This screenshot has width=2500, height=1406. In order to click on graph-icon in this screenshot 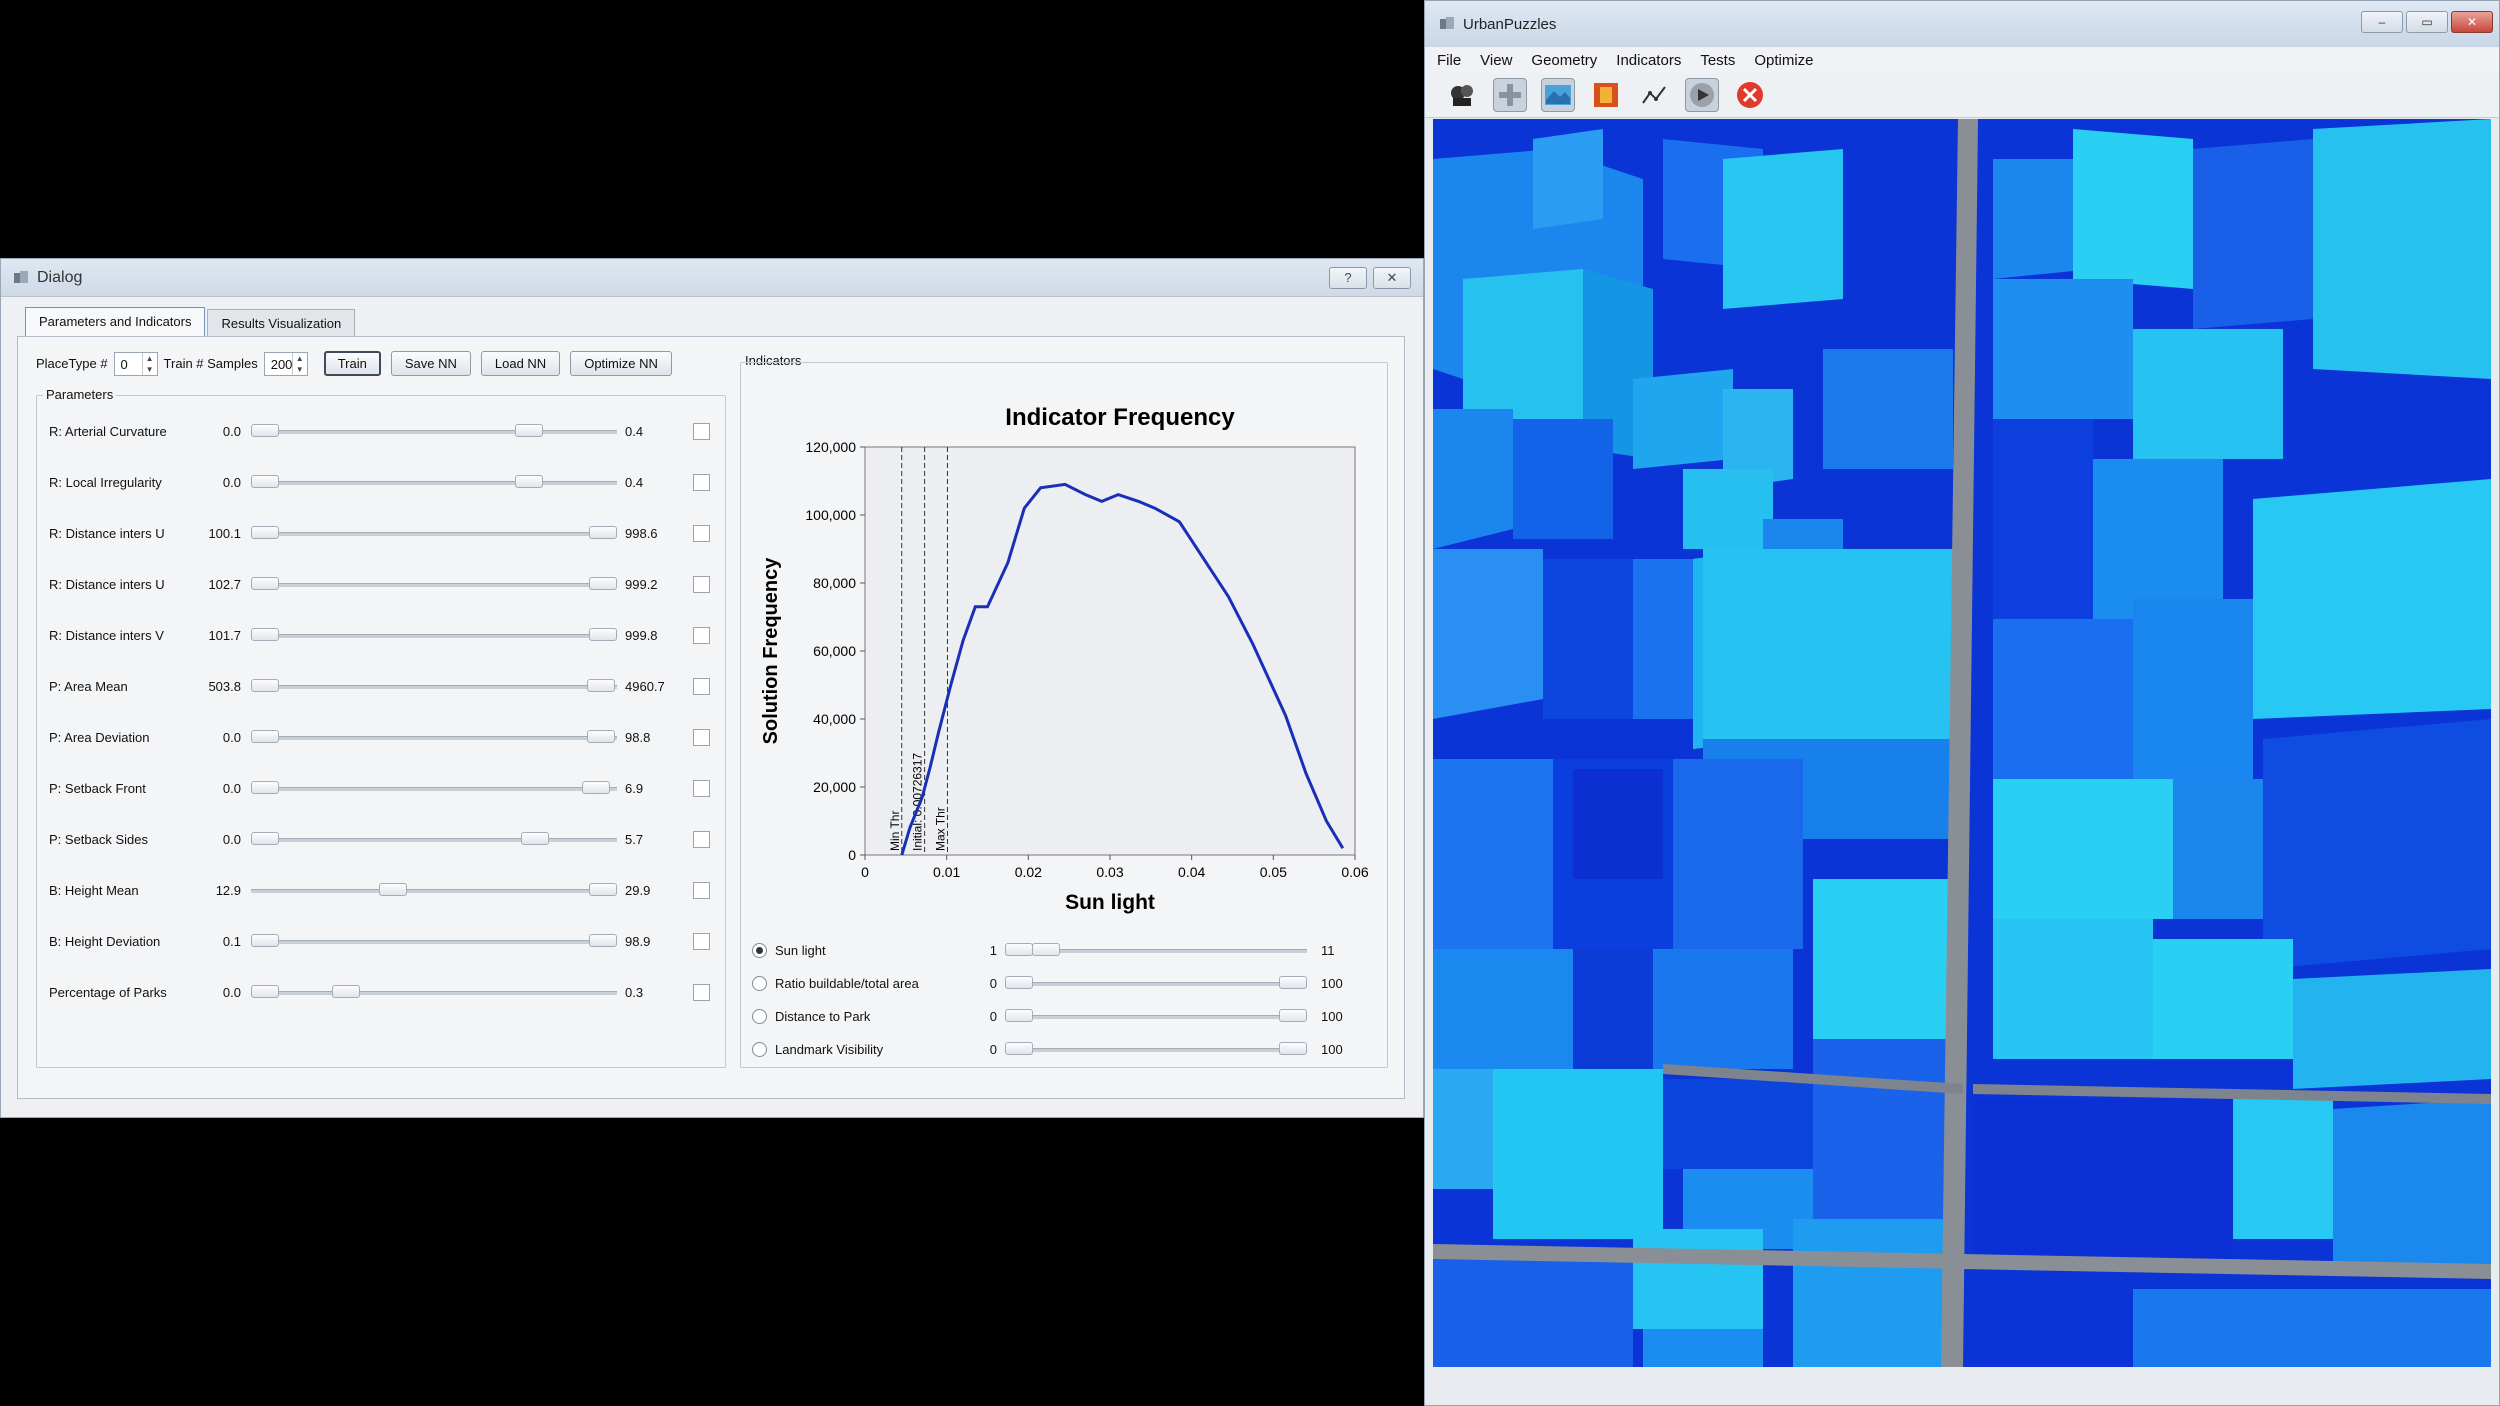, I will do `click(1654, 95)`.